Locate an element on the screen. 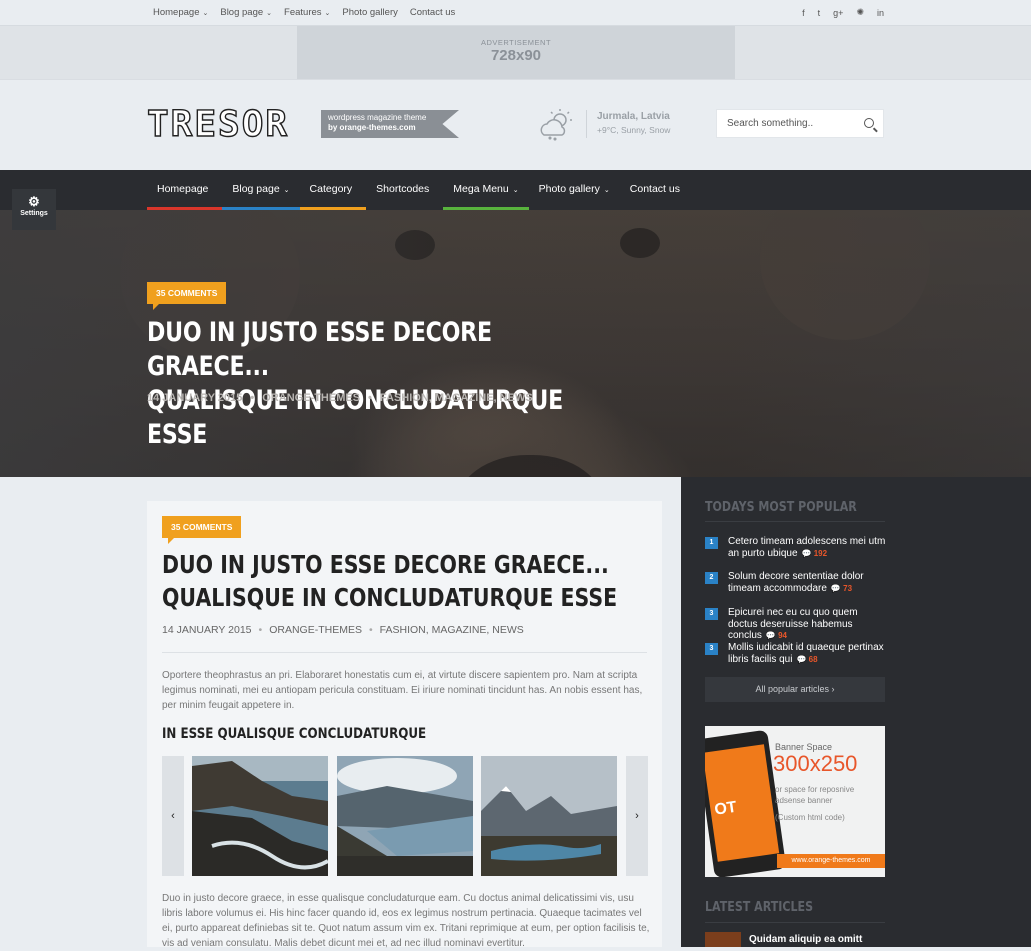 The height and width of the screenshot is (951, 1031). banner-line3: or space for reposnive adsense banner is located at coordinates (815, 795).